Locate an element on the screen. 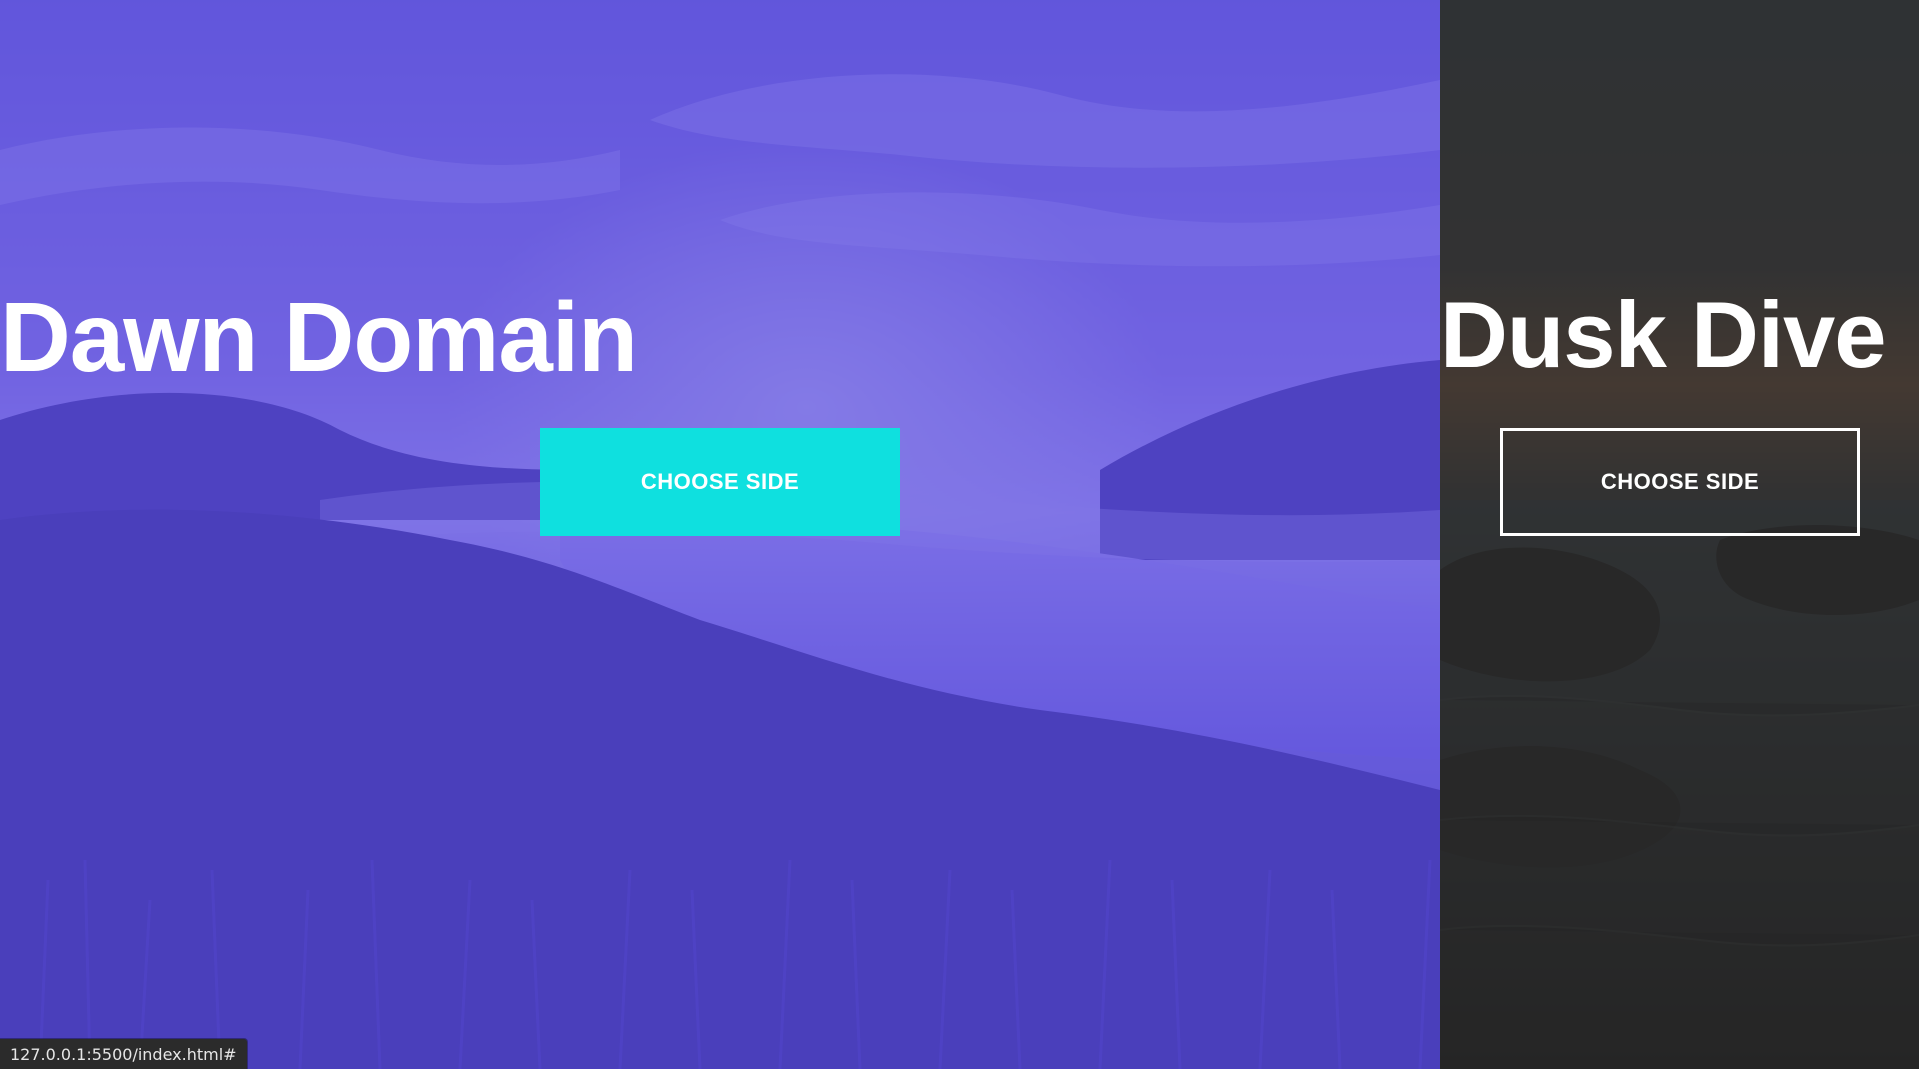 The height and width of the screenshot is (1069, 1919). dawn-title: Dawn Domain is located at coordinates (319, 337).